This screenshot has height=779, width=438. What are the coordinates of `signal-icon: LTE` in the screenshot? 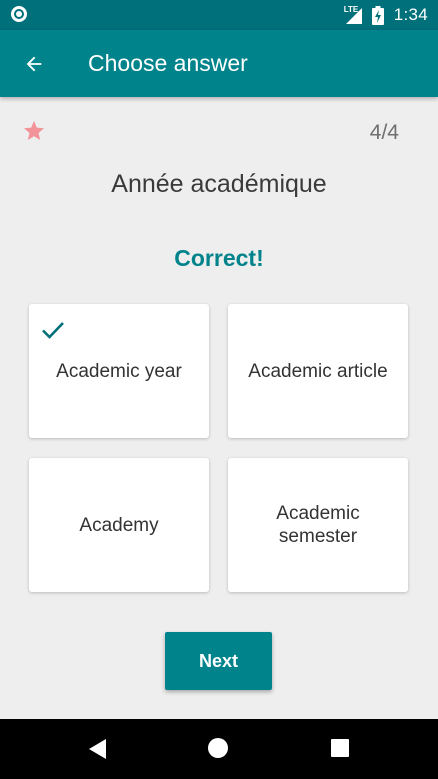 It's located at (353, 15).